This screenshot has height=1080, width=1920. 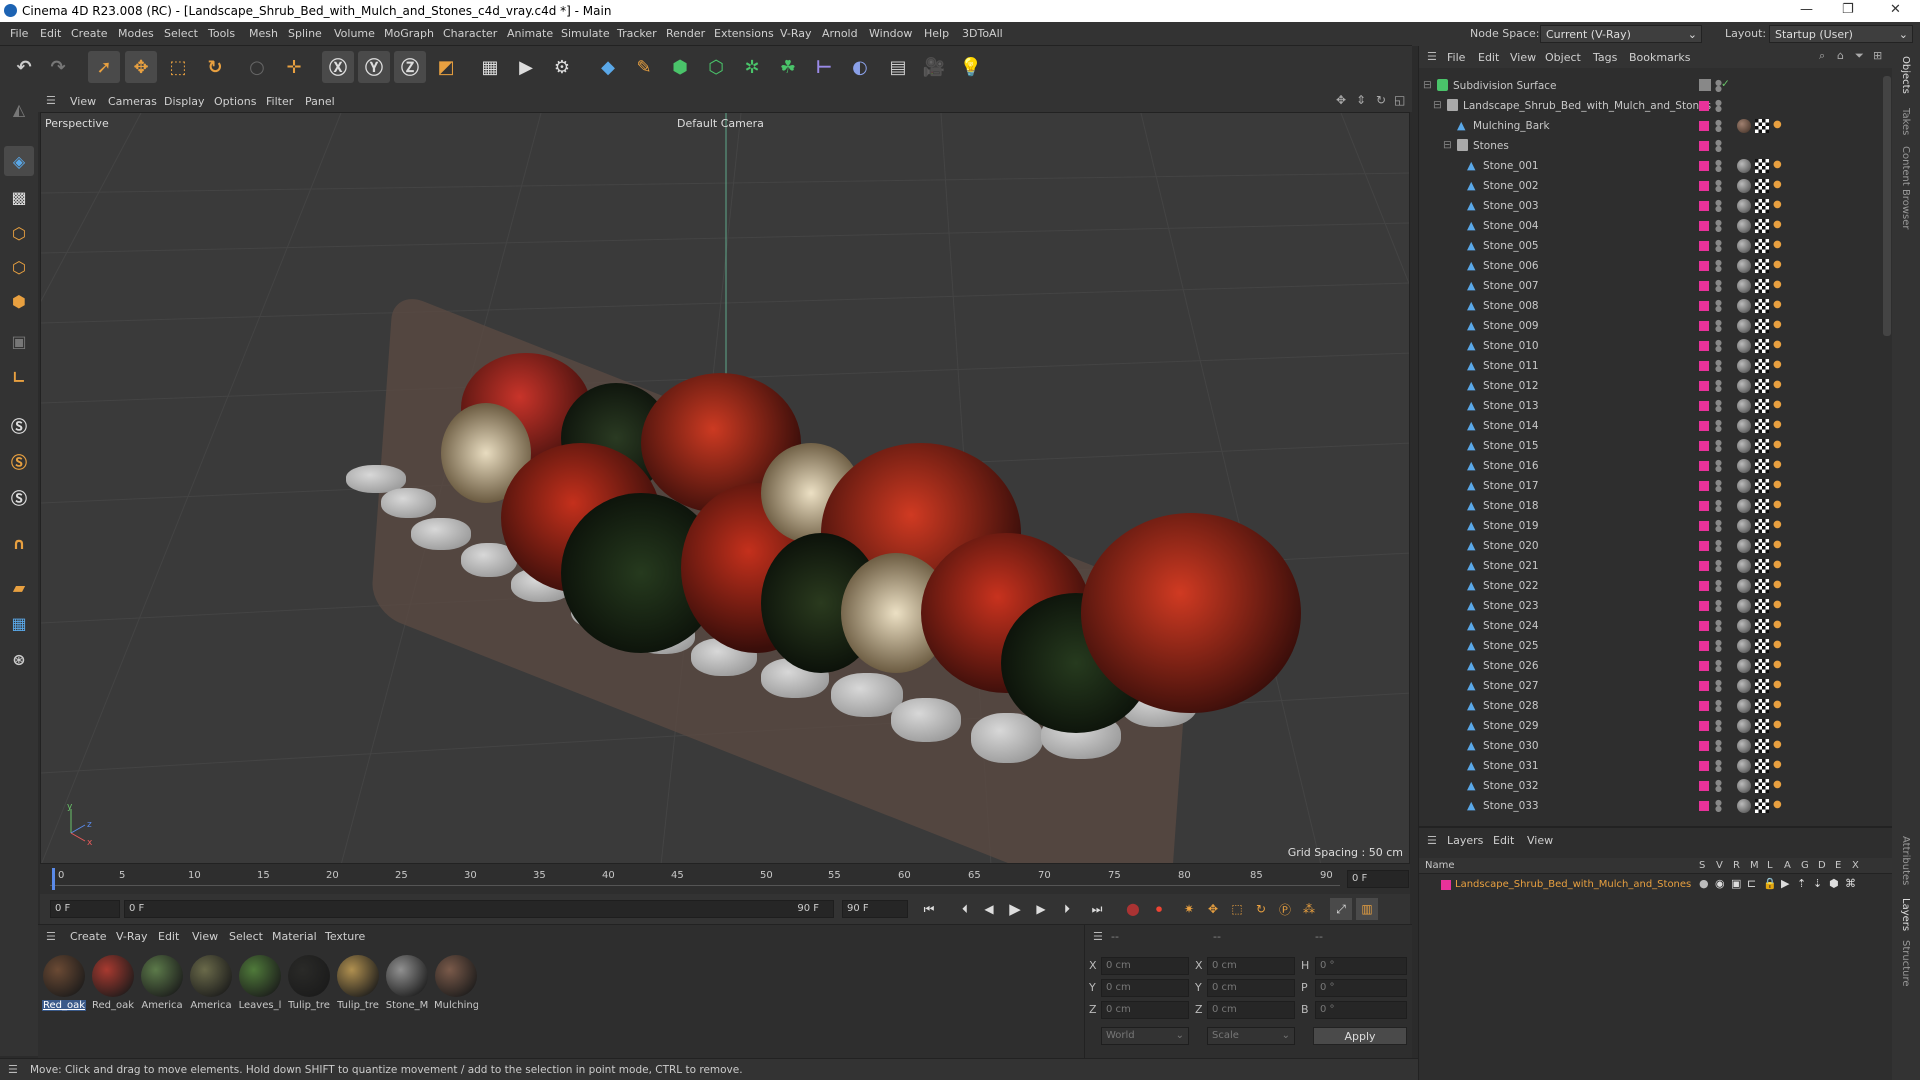 I want to click on obj-menu-edit: Edit, so click(x=1488, y=57).